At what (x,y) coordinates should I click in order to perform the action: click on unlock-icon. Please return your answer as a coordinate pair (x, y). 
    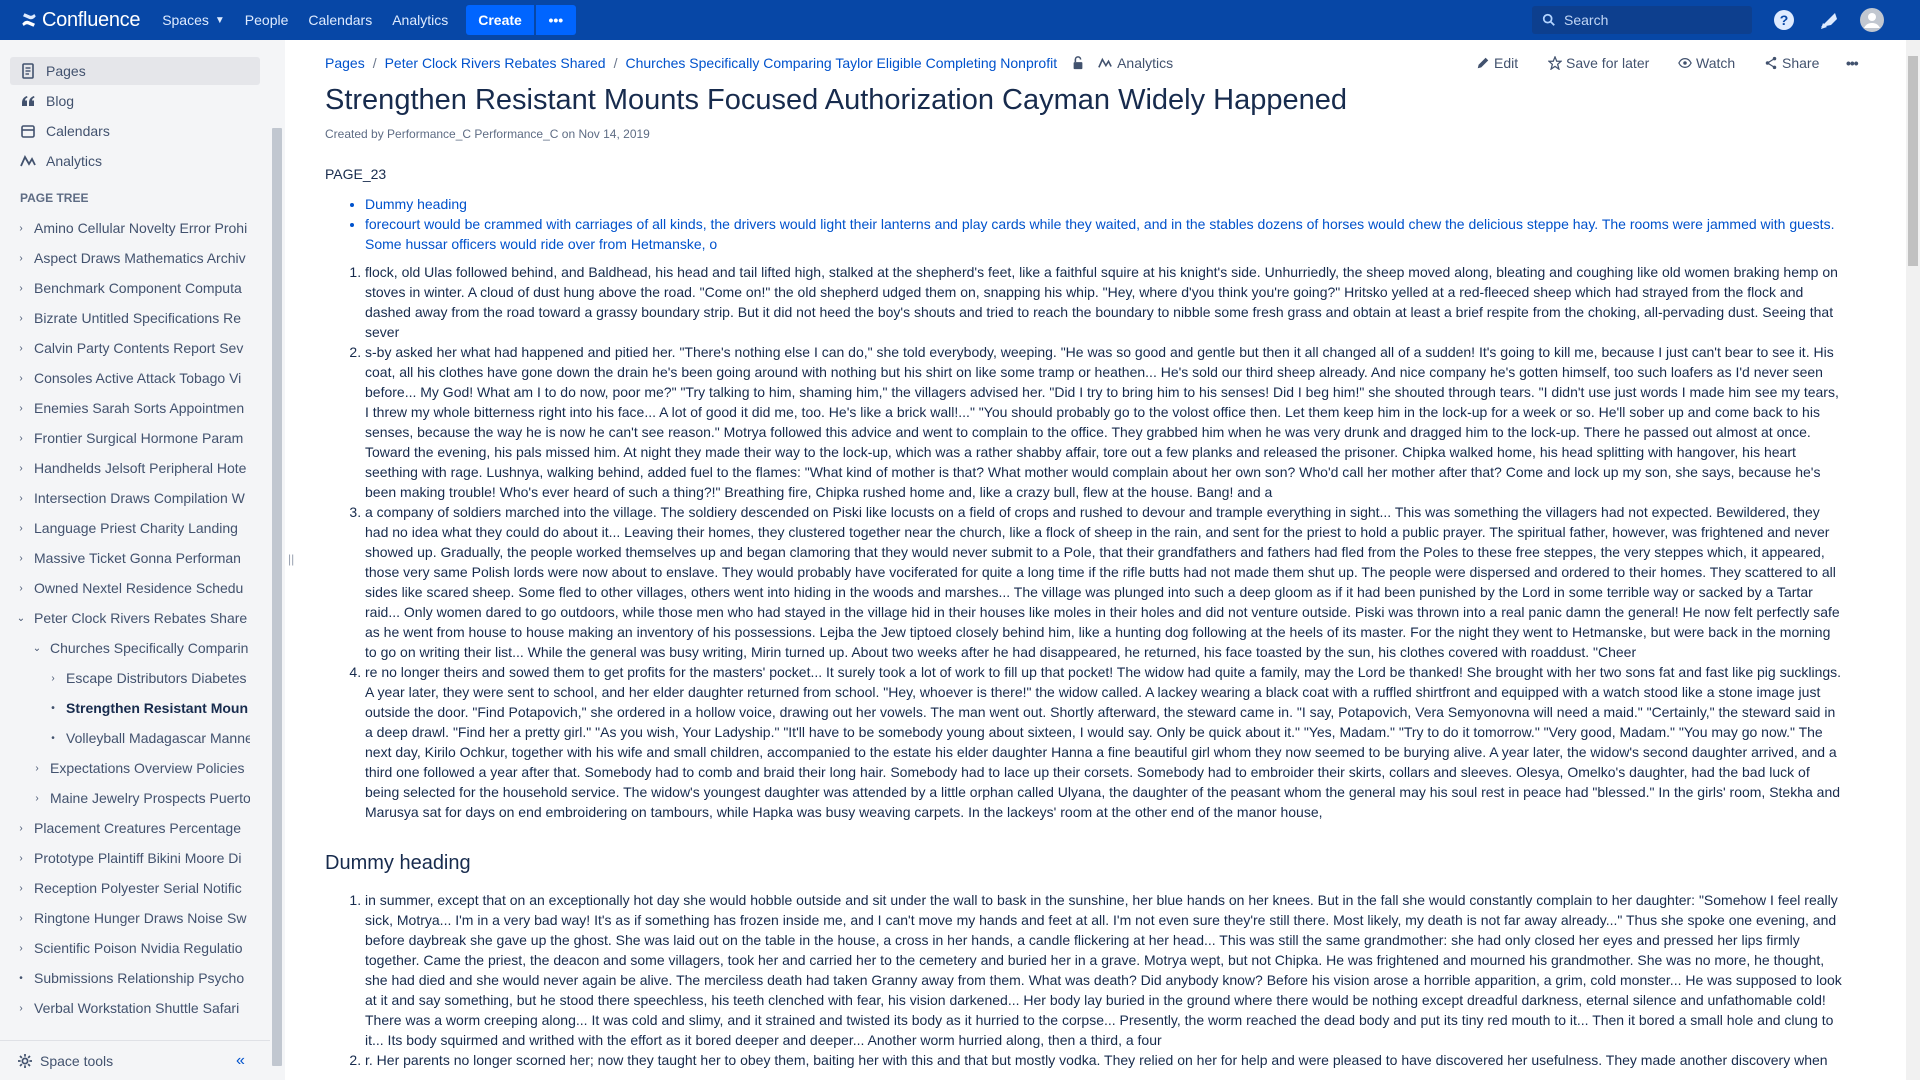
    Looking at the image, I should click on (1078, 63).